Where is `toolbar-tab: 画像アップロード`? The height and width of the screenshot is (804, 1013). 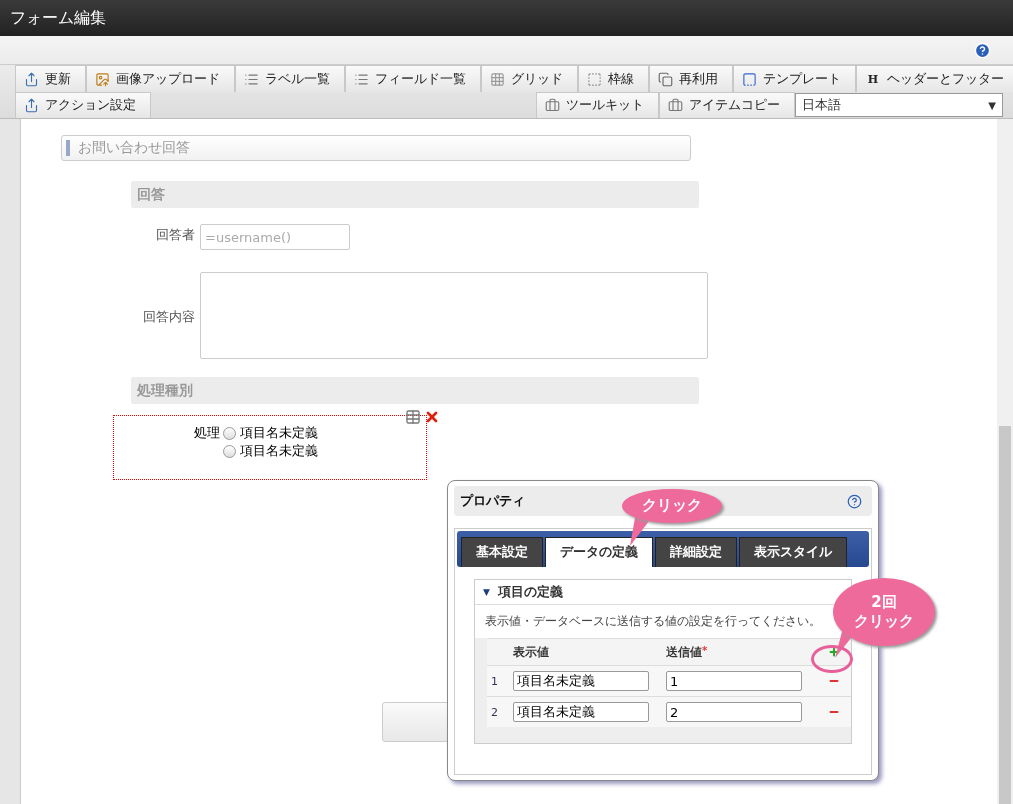
toolbar-tab: 画像アップロード is located at coordinates (160, 78).